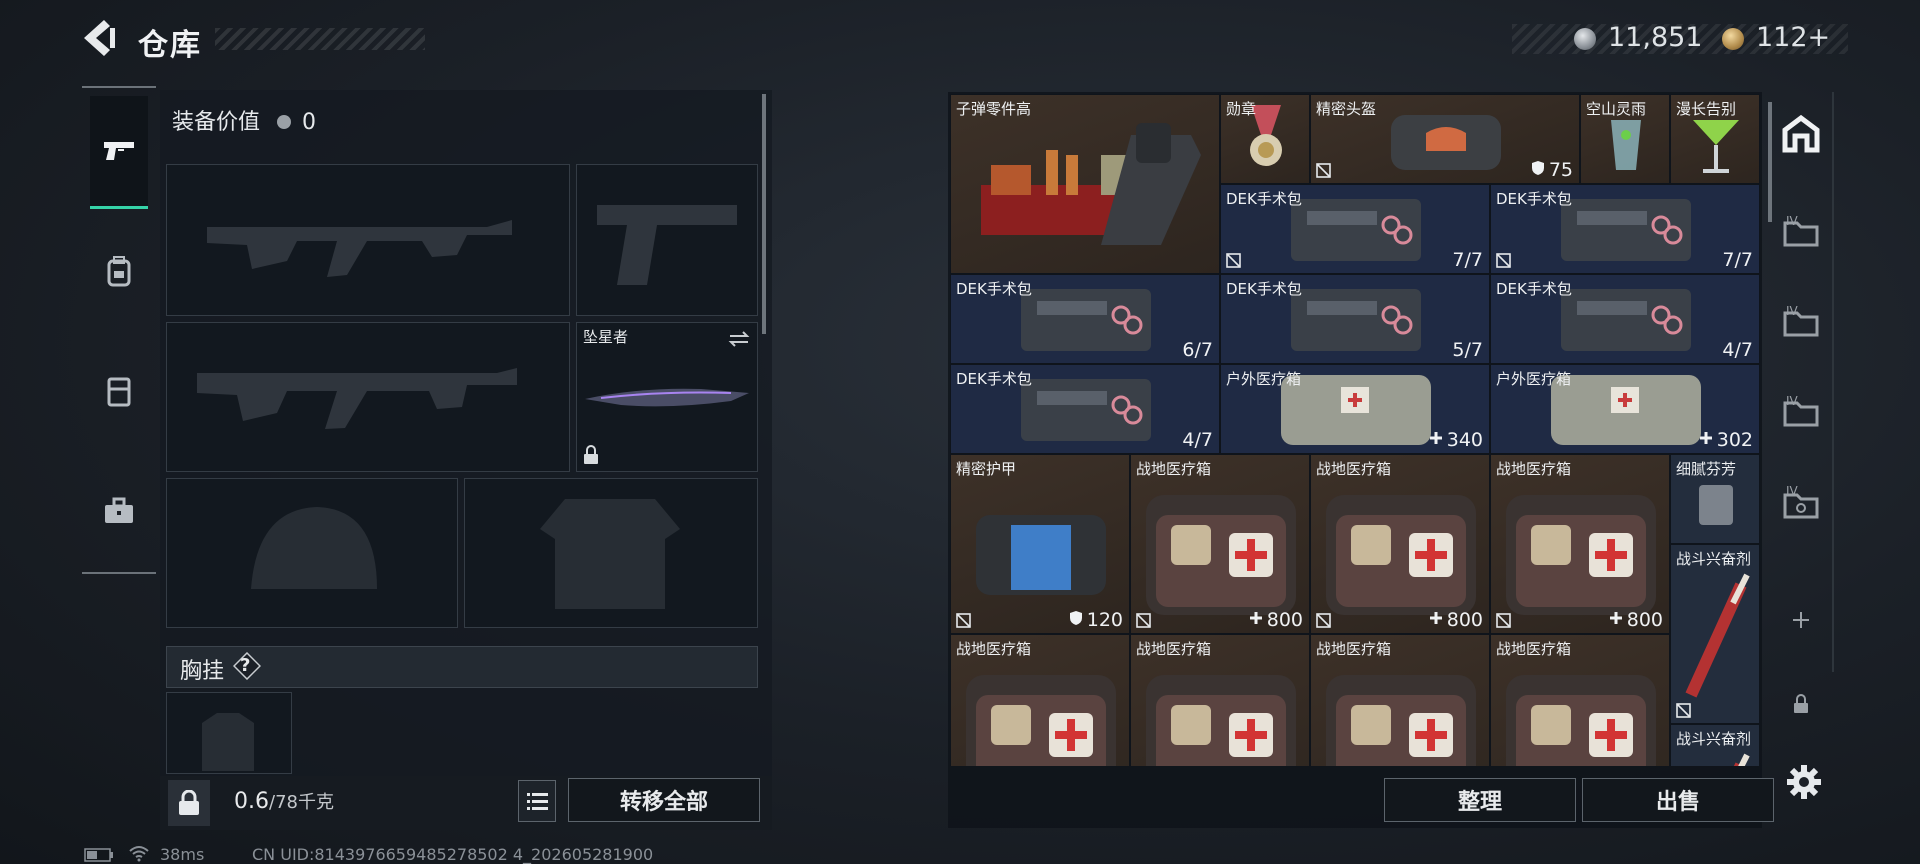 The image size is (1920, 864). Describe the element at coordinates (1241, 109) in the screenshot. I see `item-name: 勋章` at that location.